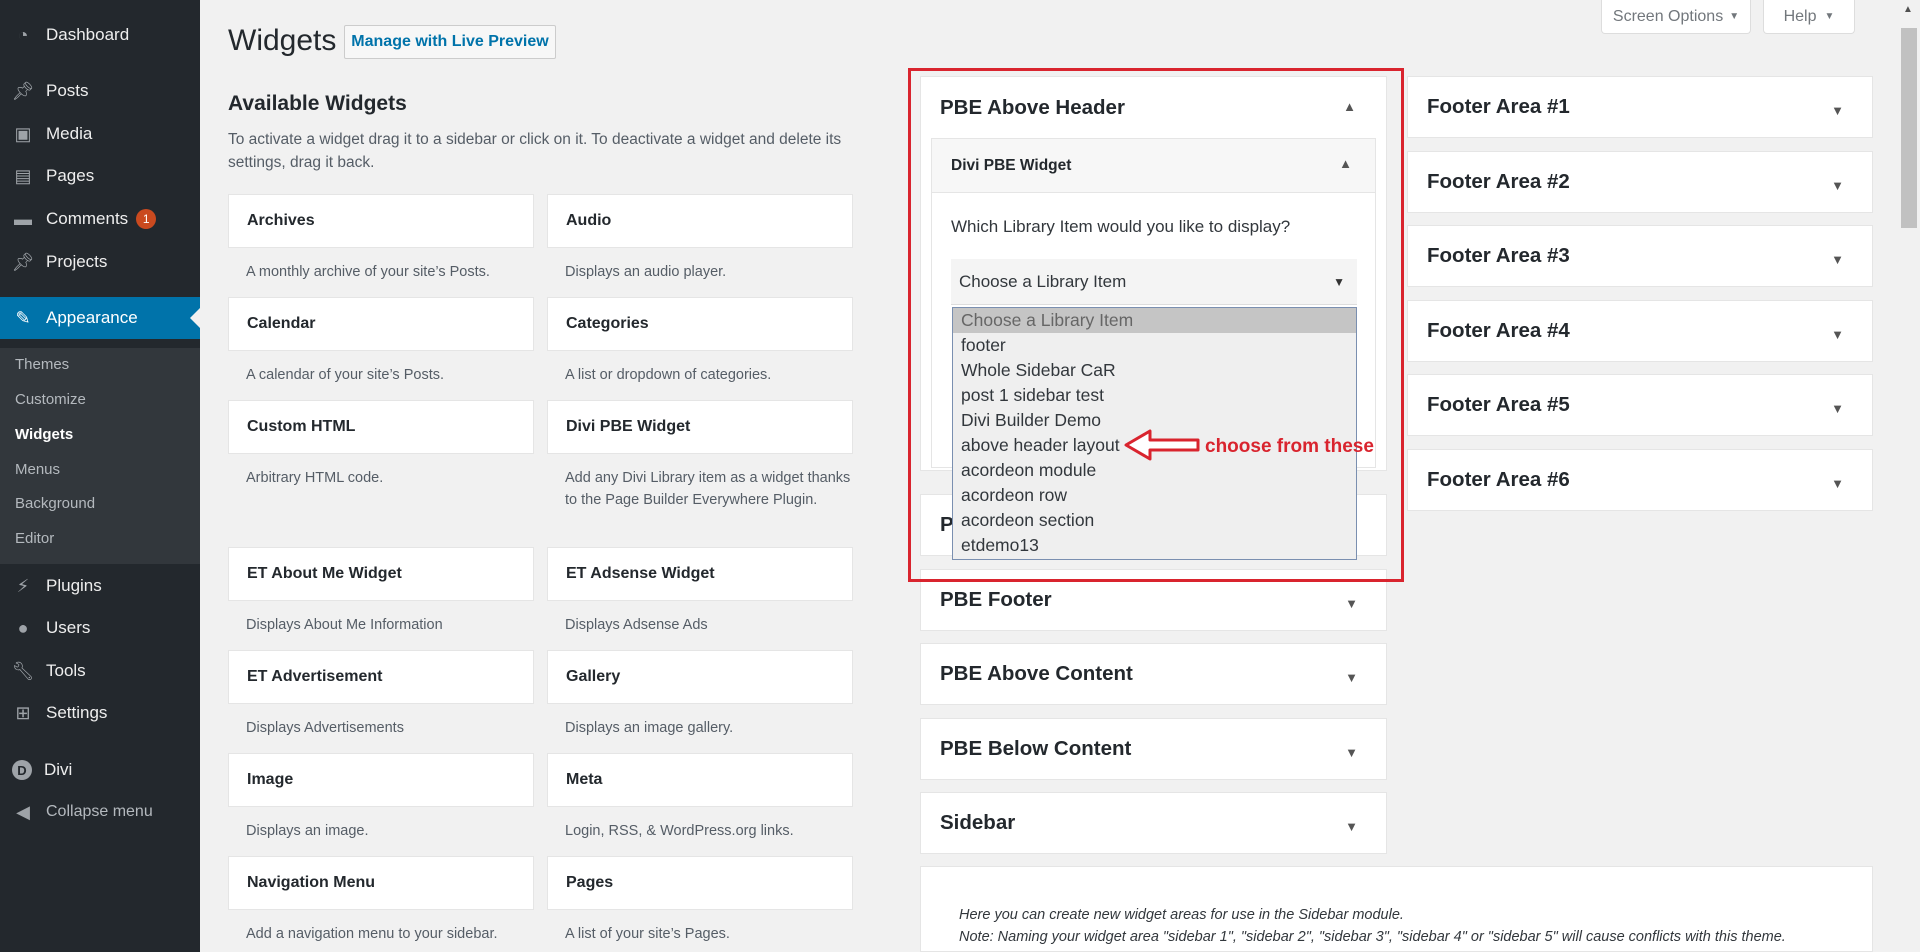 Image resolution: width=1920 pixels, height=952 pixels. I want to click on sidebar-title: Footer Area #3, so click(1498, 255).